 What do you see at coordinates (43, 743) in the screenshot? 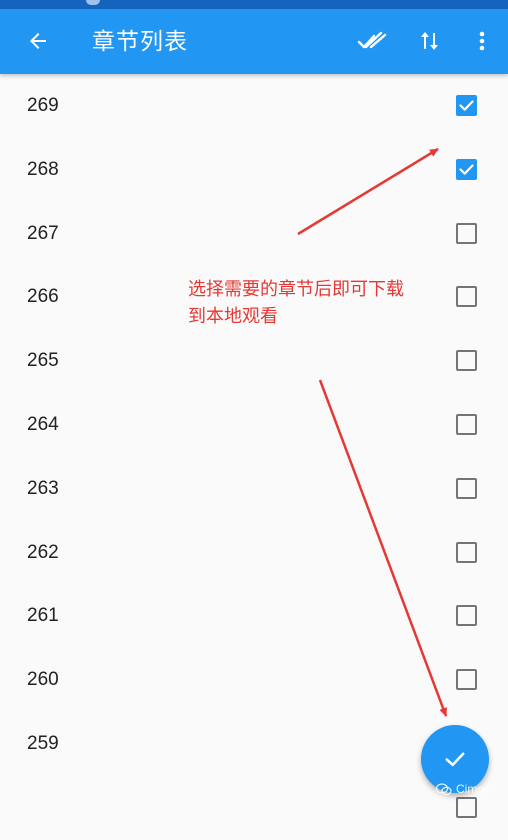
I see `chapter-number: 259` at bounding box center [43, 743].